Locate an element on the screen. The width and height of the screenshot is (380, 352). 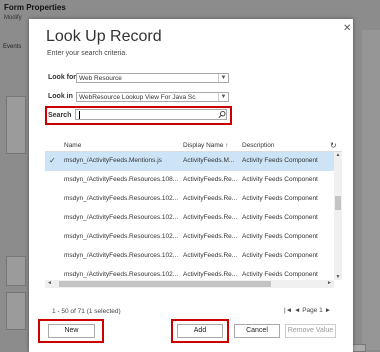
background-events-label: Events is located at coordinates (12, 47).